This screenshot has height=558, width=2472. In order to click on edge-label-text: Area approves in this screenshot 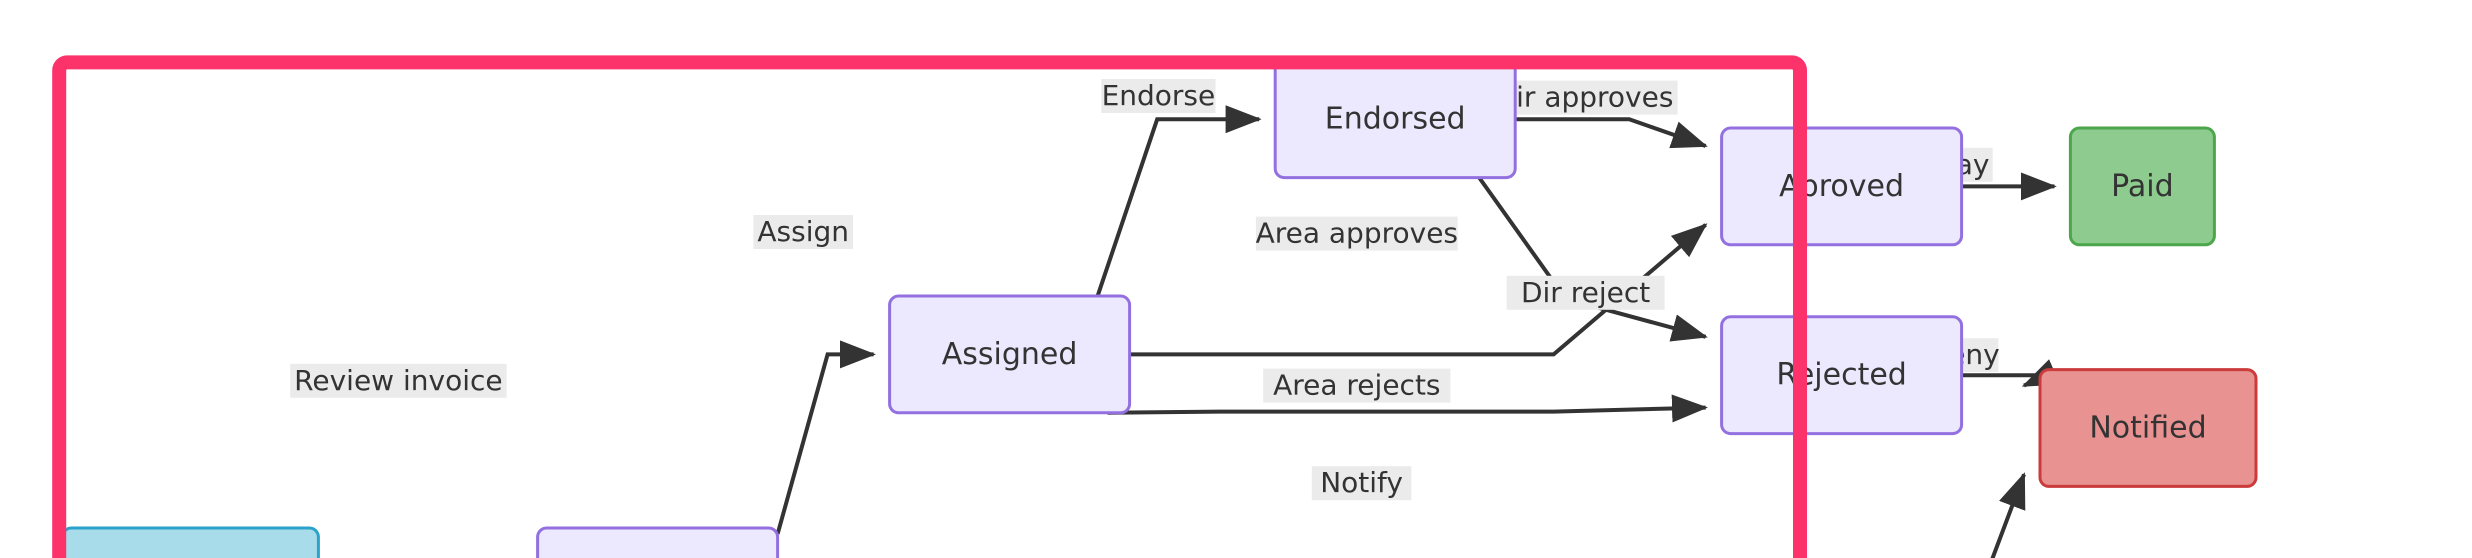, I will do `click(1357, 233)`.